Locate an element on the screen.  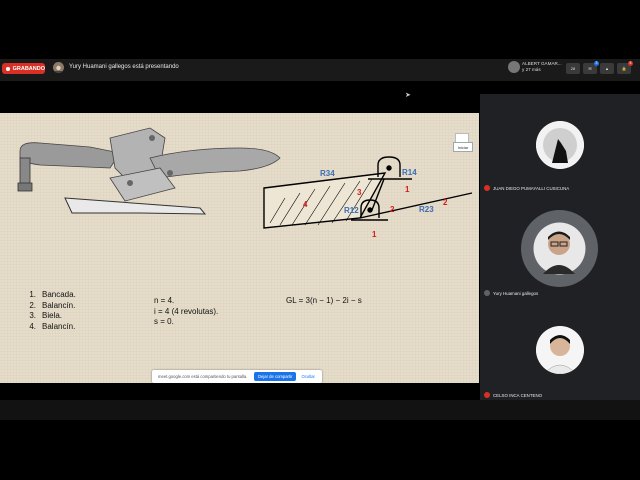
param-n: n = 4. is located at coordinates (164, 300).